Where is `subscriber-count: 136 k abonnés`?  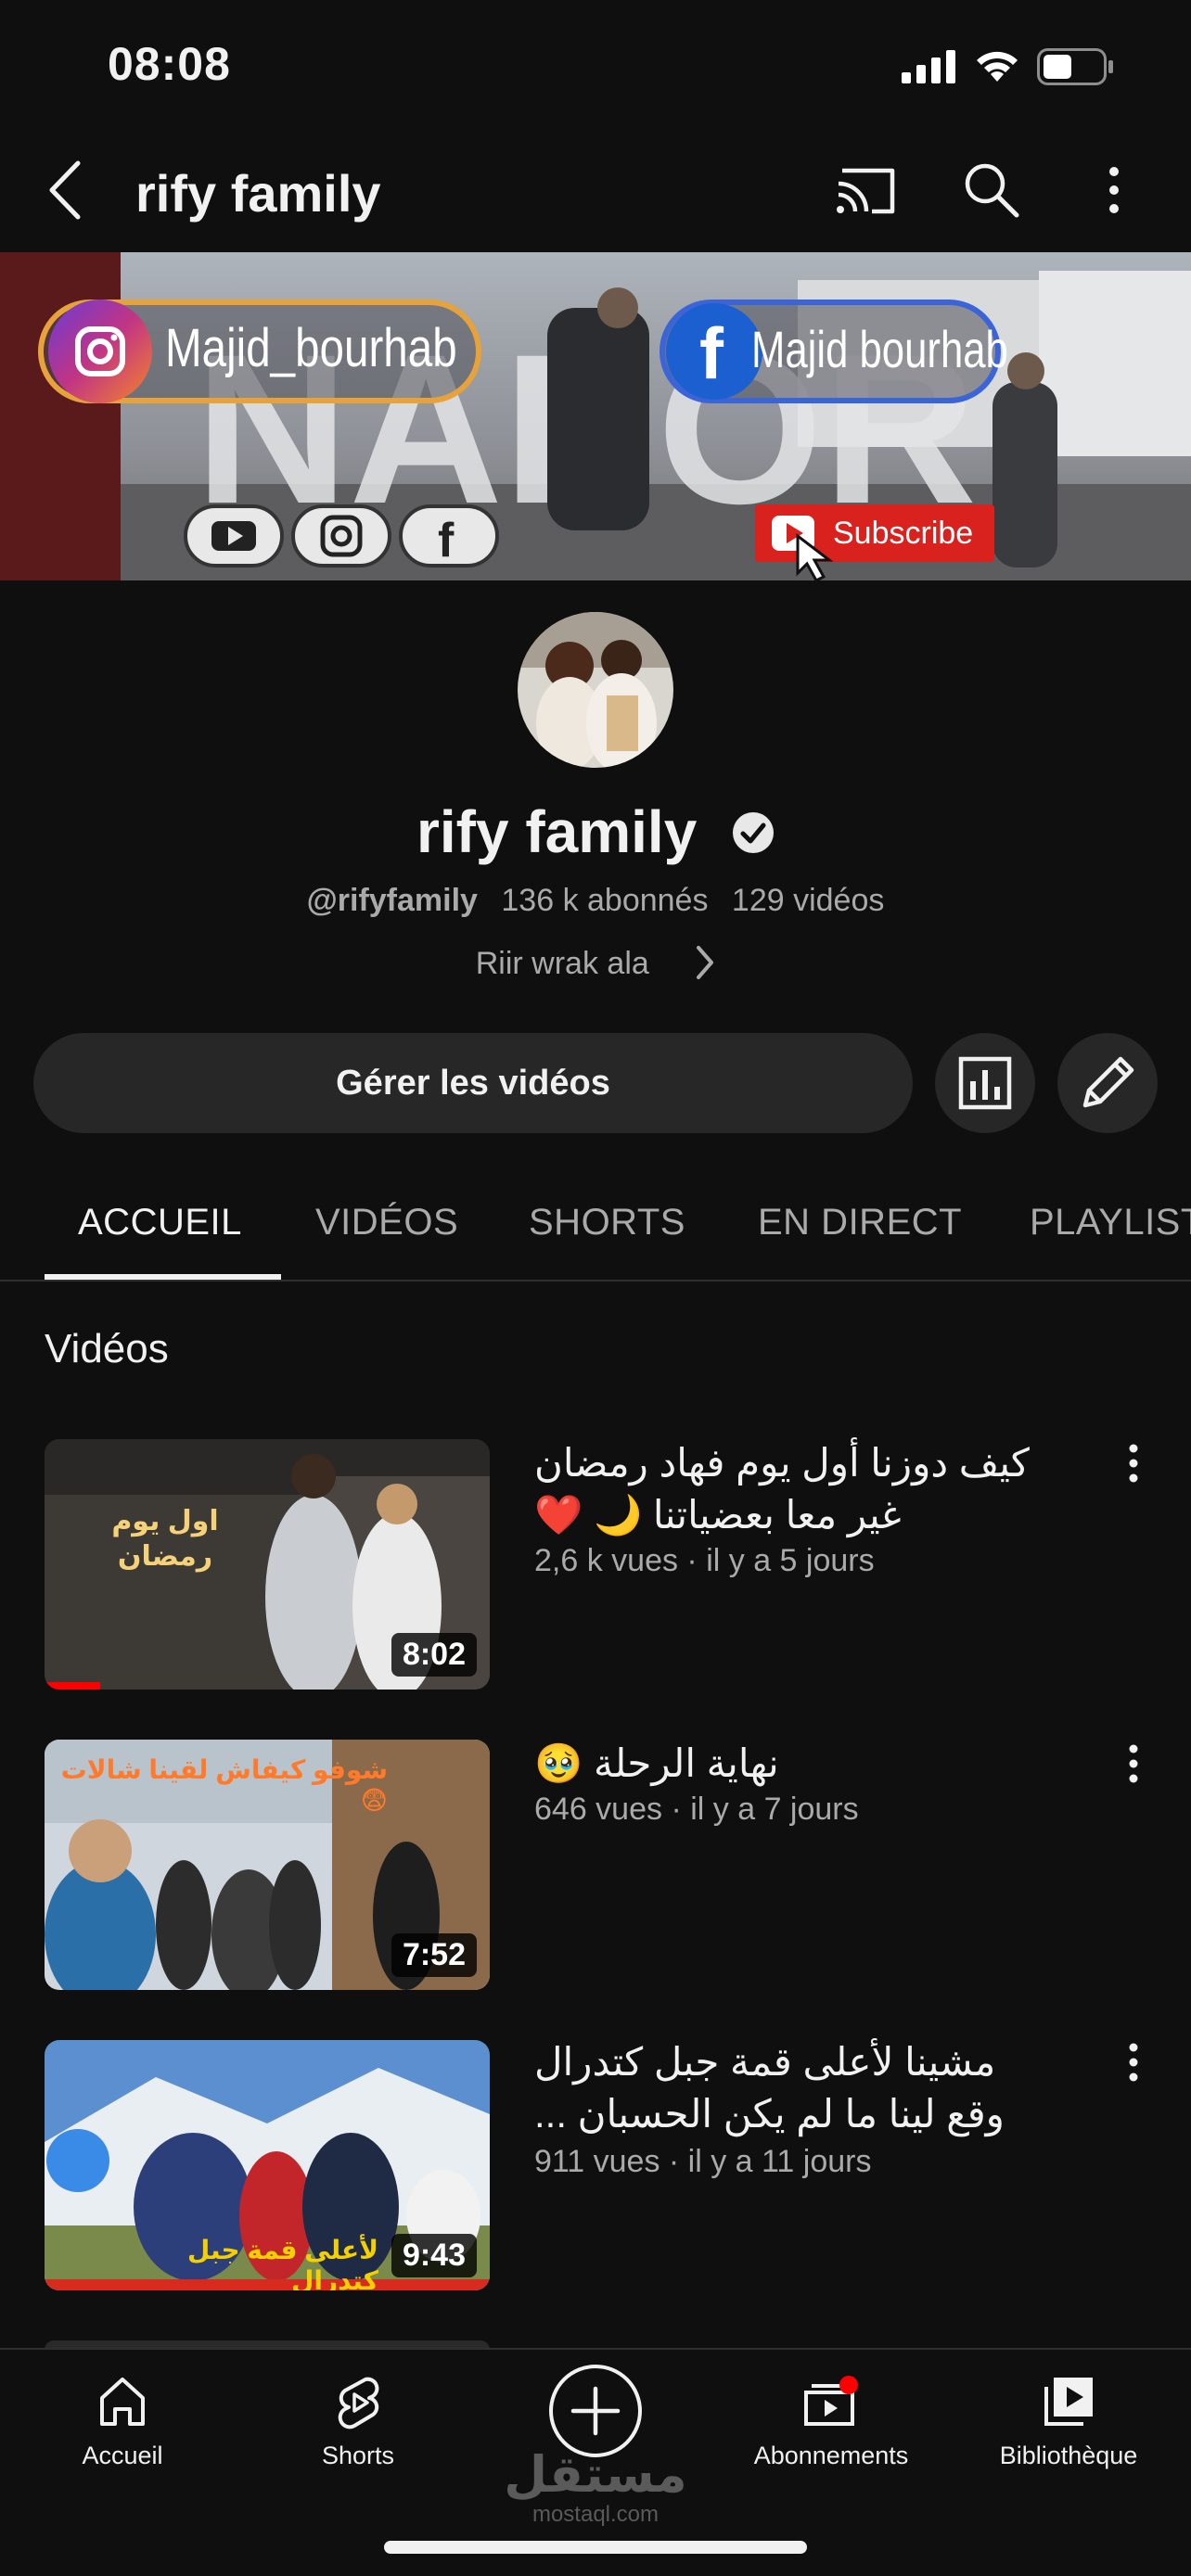 subscriber-count: 136 k abonnés is located at coordinates (605, 900).